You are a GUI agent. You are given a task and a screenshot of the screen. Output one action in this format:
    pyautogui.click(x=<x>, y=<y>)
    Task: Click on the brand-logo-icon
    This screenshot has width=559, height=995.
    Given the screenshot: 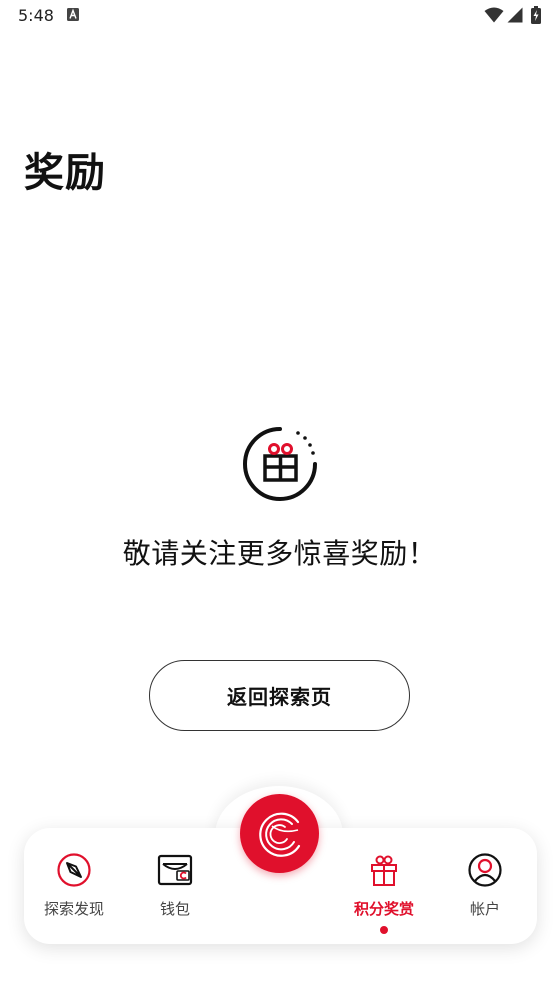 What is the action you would take?
    pyautogui.click(x=279, y=834)
    